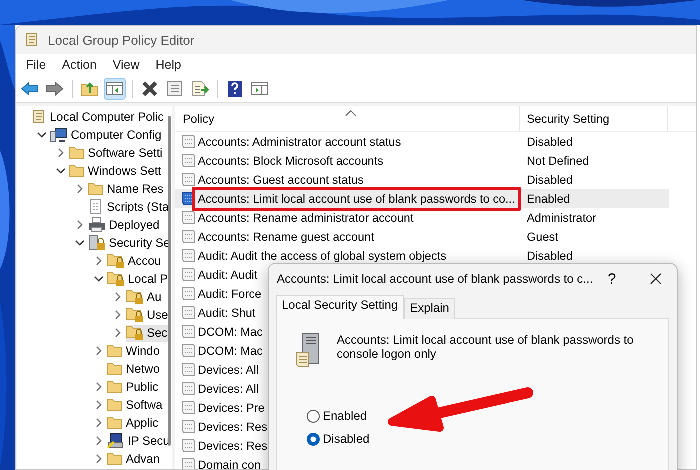 Image resolution: width=700 pixels, height=470 pixels. What do you see at coordinates (548, 199) in the screenshot?
I see `table-cell-text: Enabled` at bounding box center [548, 199].